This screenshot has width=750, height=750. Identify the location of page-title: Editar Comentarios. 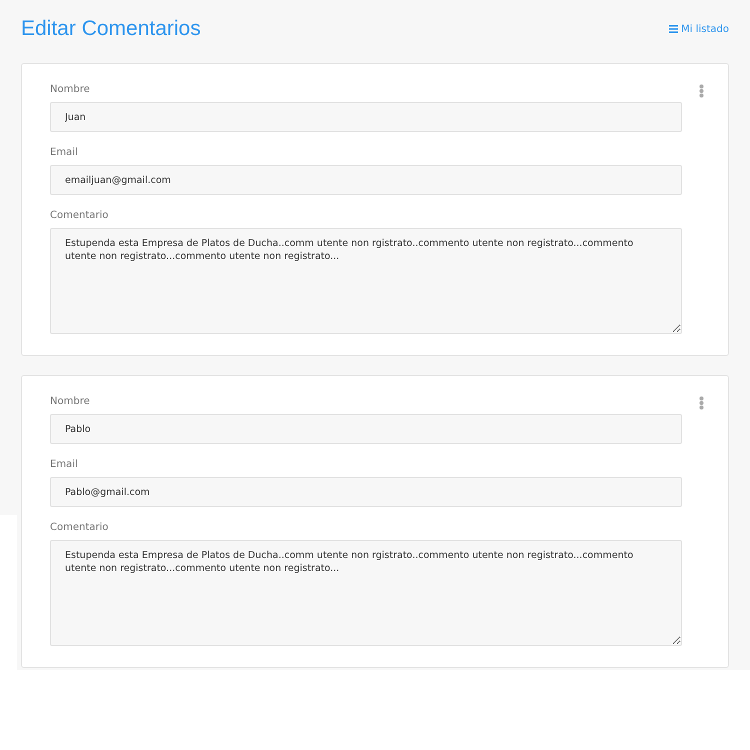
(111, 29).